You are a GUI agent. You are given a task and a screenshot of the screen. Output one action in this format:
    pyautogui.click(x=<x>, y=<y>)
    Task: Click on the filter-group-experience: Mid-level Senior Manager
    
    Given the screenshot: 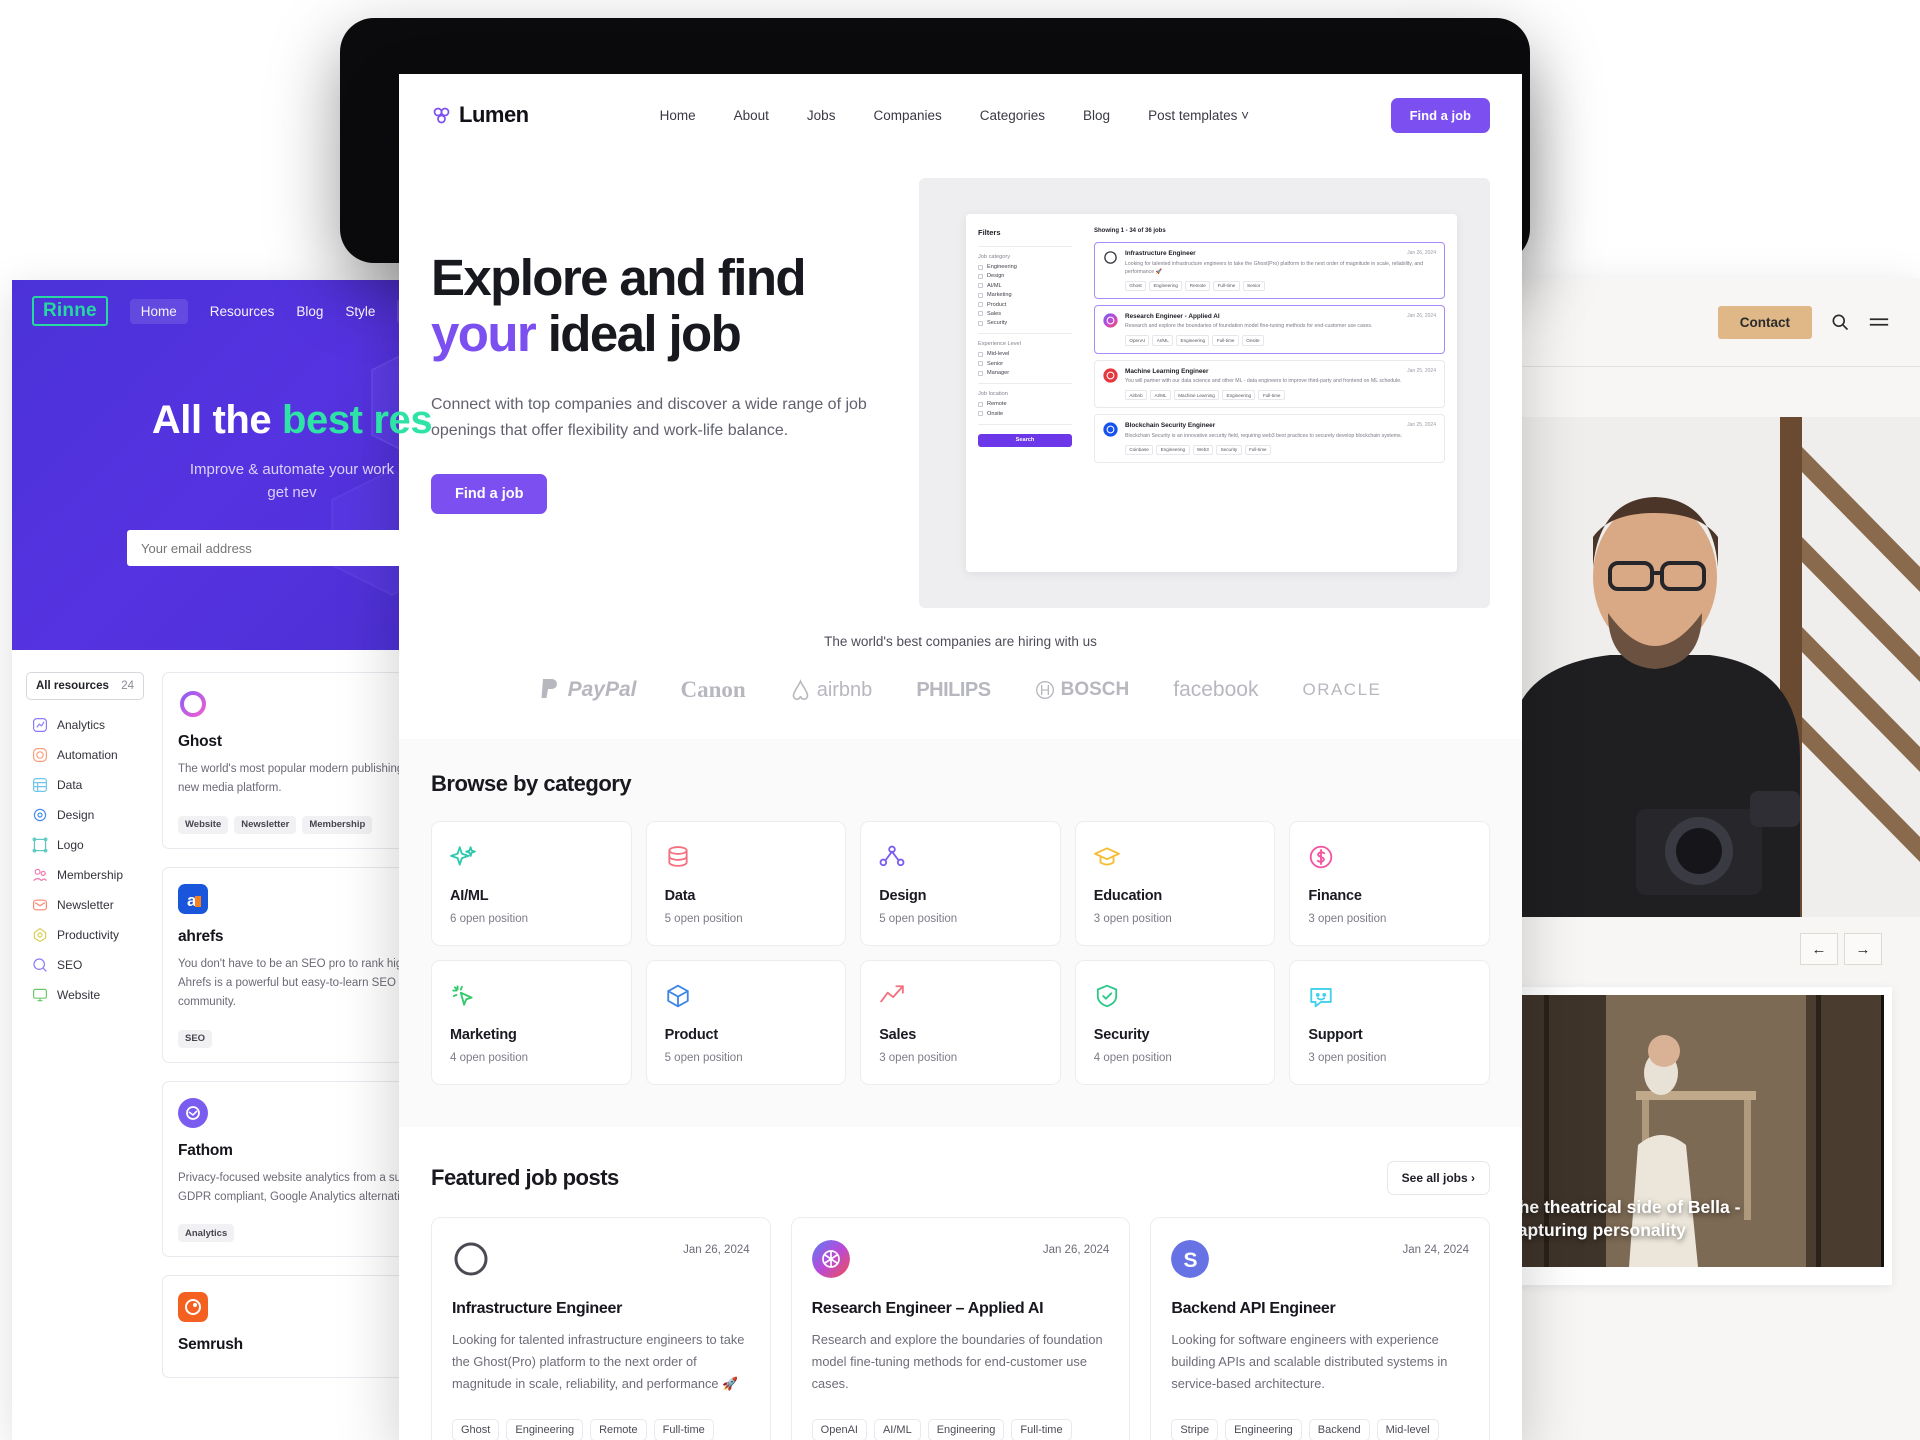 What is the action you would take?
    pyautogui.click(x=1025, y=363)
    